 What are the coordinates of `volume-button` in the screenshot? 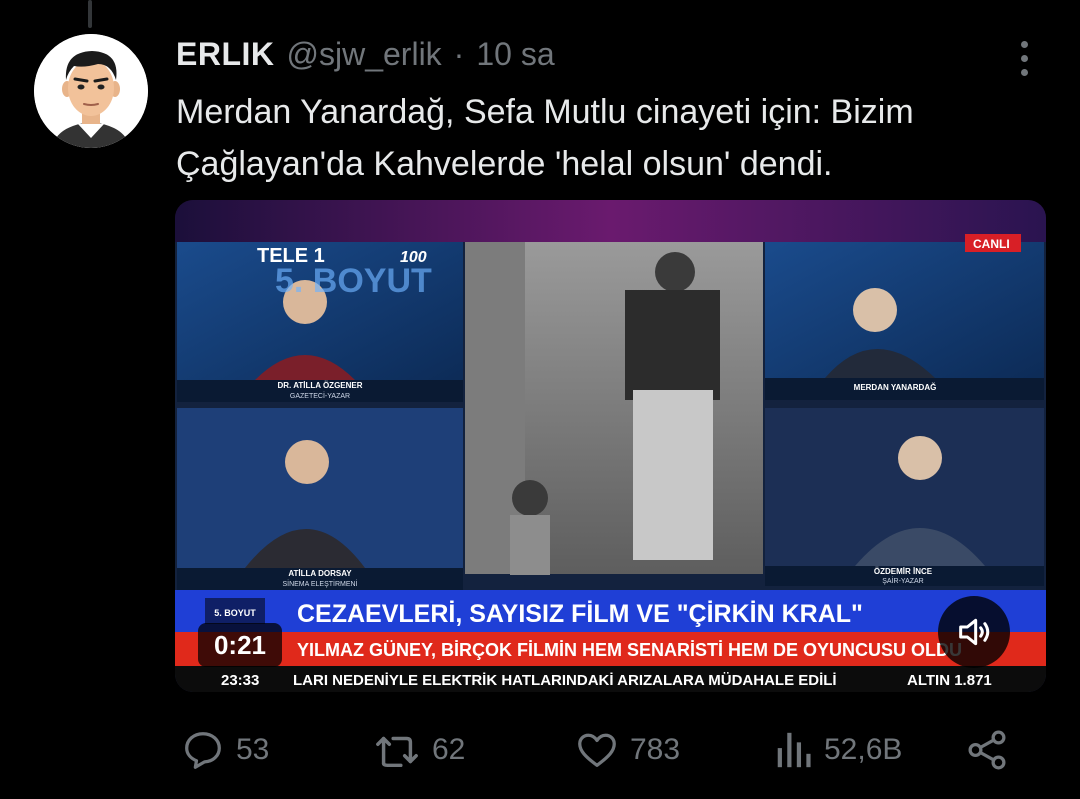 It's located at (974, 632).